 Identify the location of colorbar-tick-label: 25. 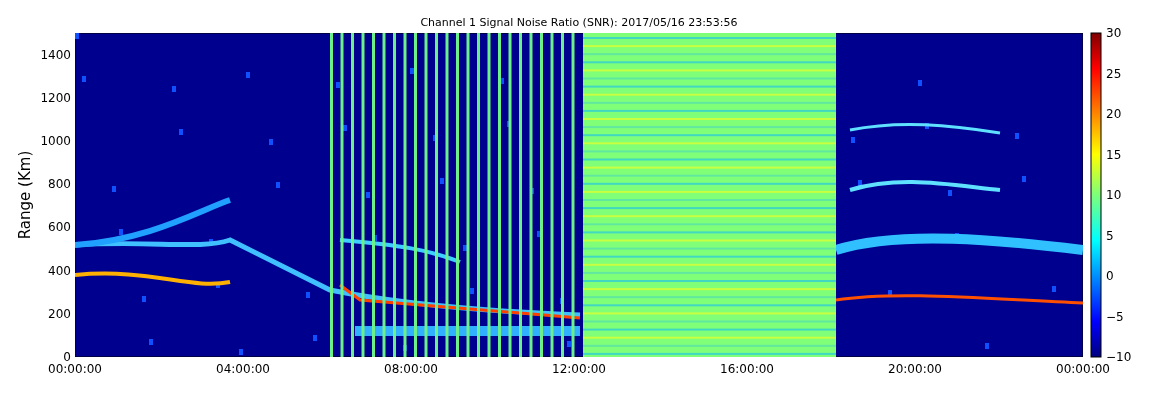
(1114, 73).